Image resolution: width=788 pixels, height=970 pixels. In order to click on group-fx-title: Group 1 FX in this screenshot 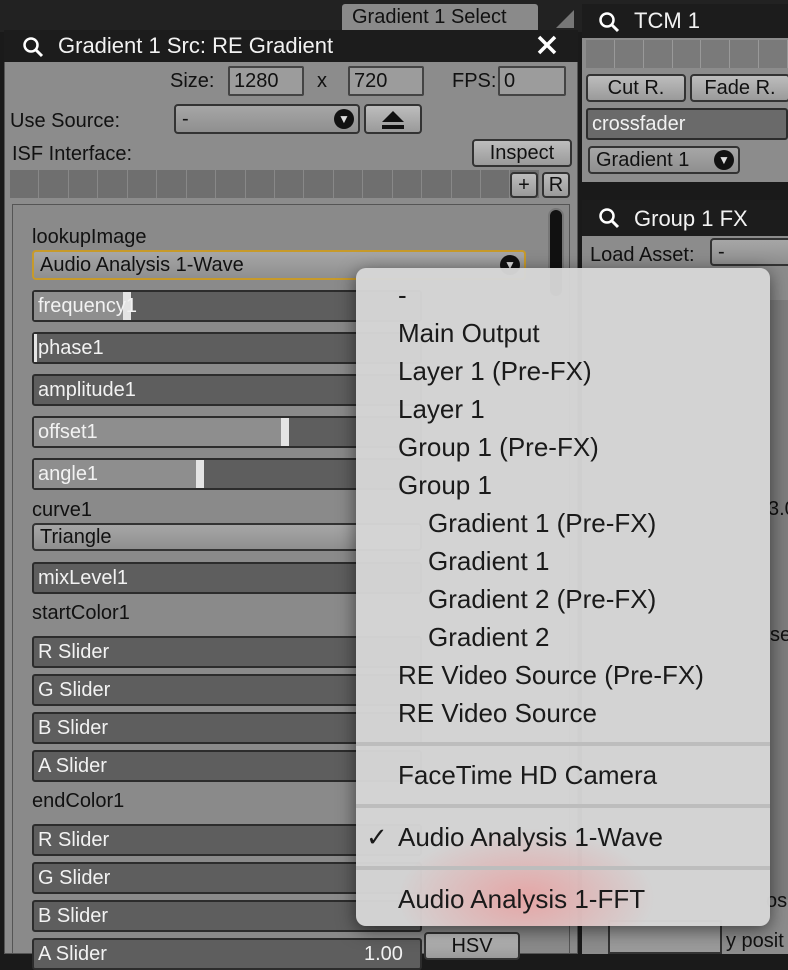, I will do `click(691, 218)`.